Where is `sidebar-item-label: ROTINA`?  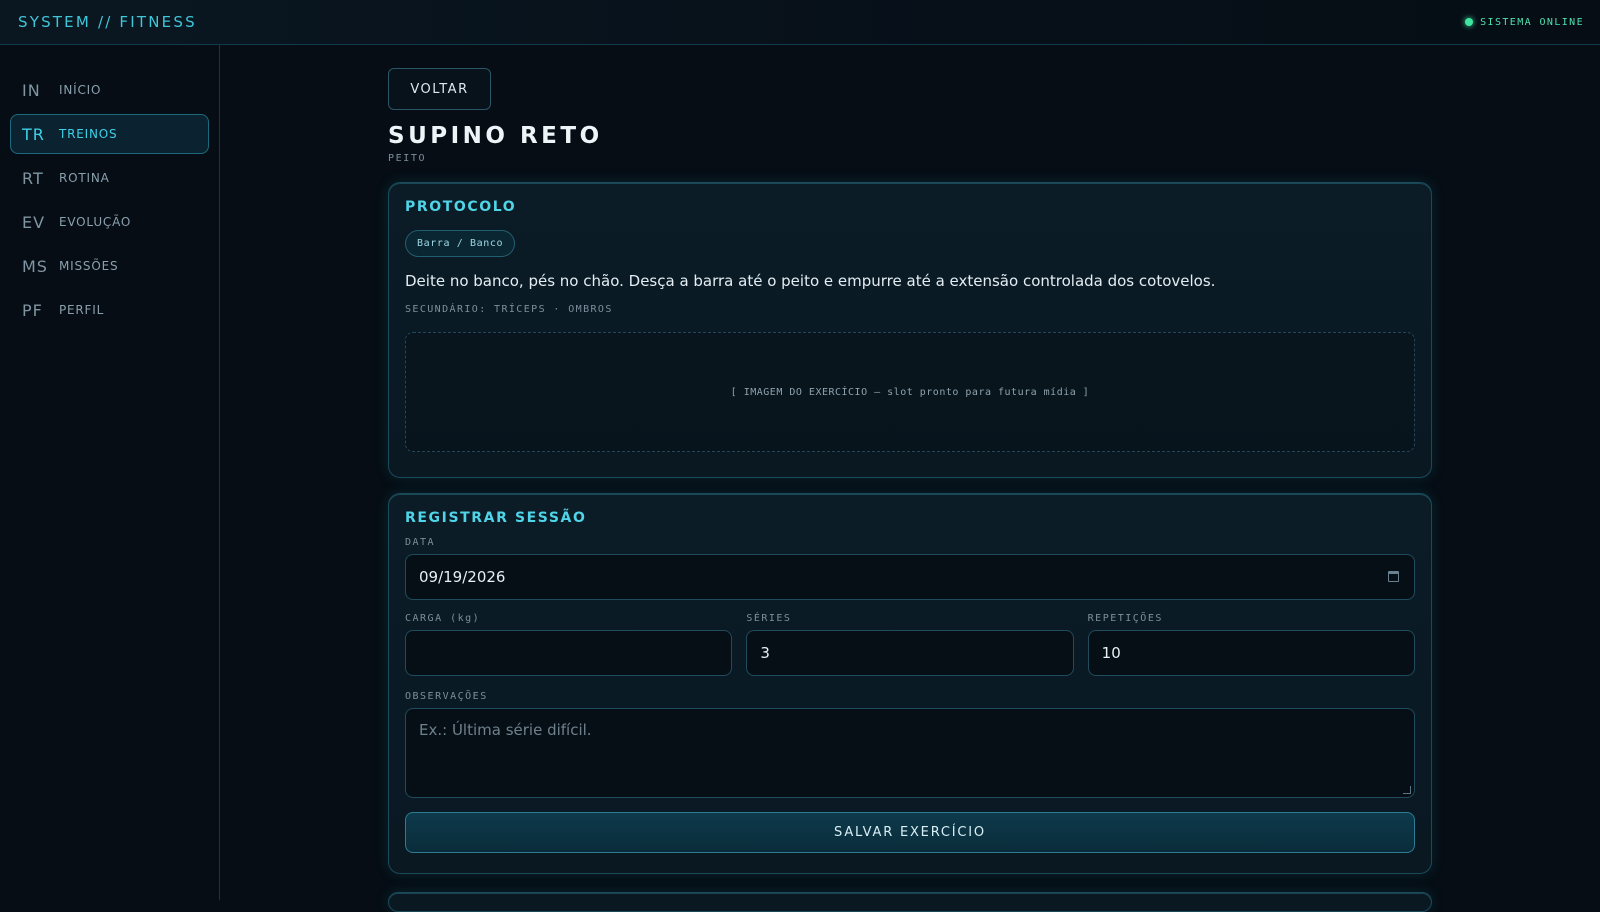 sidebar-item-label: ROTINA is located at coordinates (84, 178).